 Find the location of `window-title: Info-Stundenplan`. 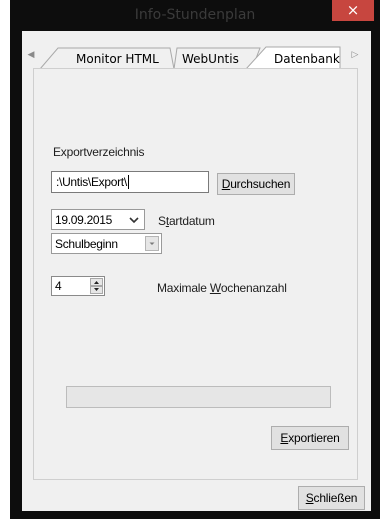

window-title: Info-Stundenplan is located at coordinates (195, 15).